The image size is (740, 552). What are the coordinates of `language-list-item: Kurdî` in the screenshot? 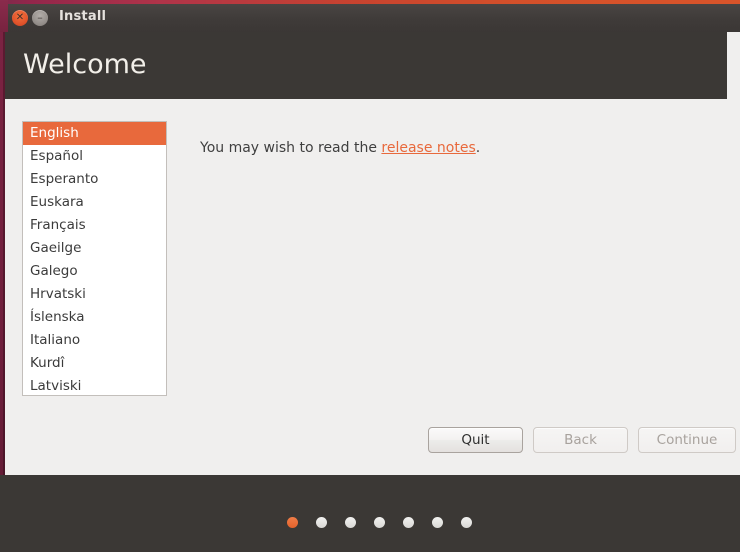 It's located at (94, 363).